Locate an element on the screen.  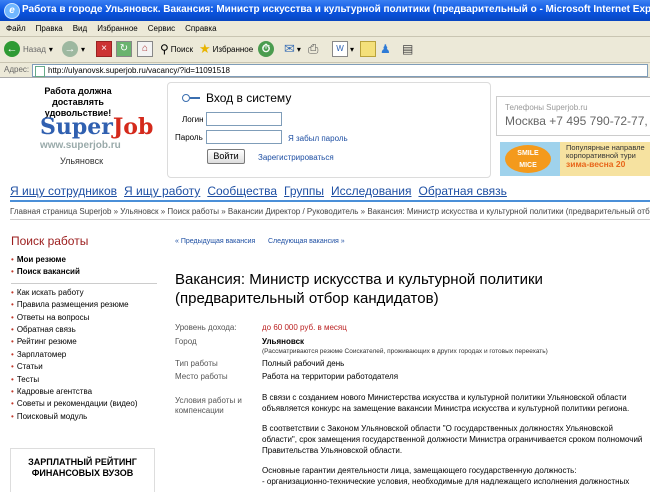
favorites-label: Избранное is located at coordinates (233, 49).